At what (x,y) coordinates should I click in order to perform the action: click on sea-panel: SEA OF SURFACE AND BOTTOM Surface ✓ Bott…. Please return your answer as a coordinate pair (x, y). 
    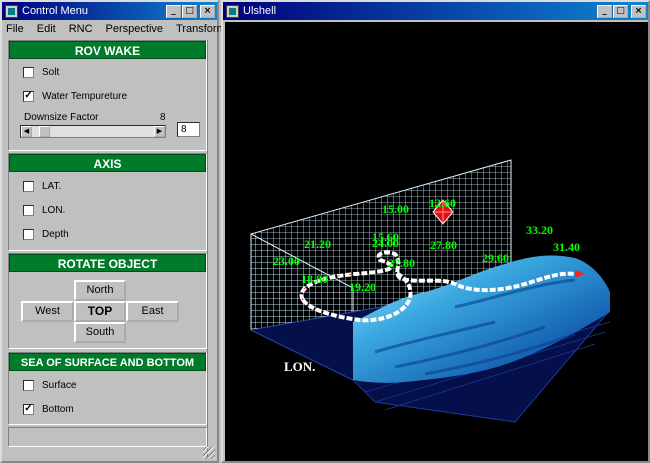
    Looking at the image, I should click on (107, 388).